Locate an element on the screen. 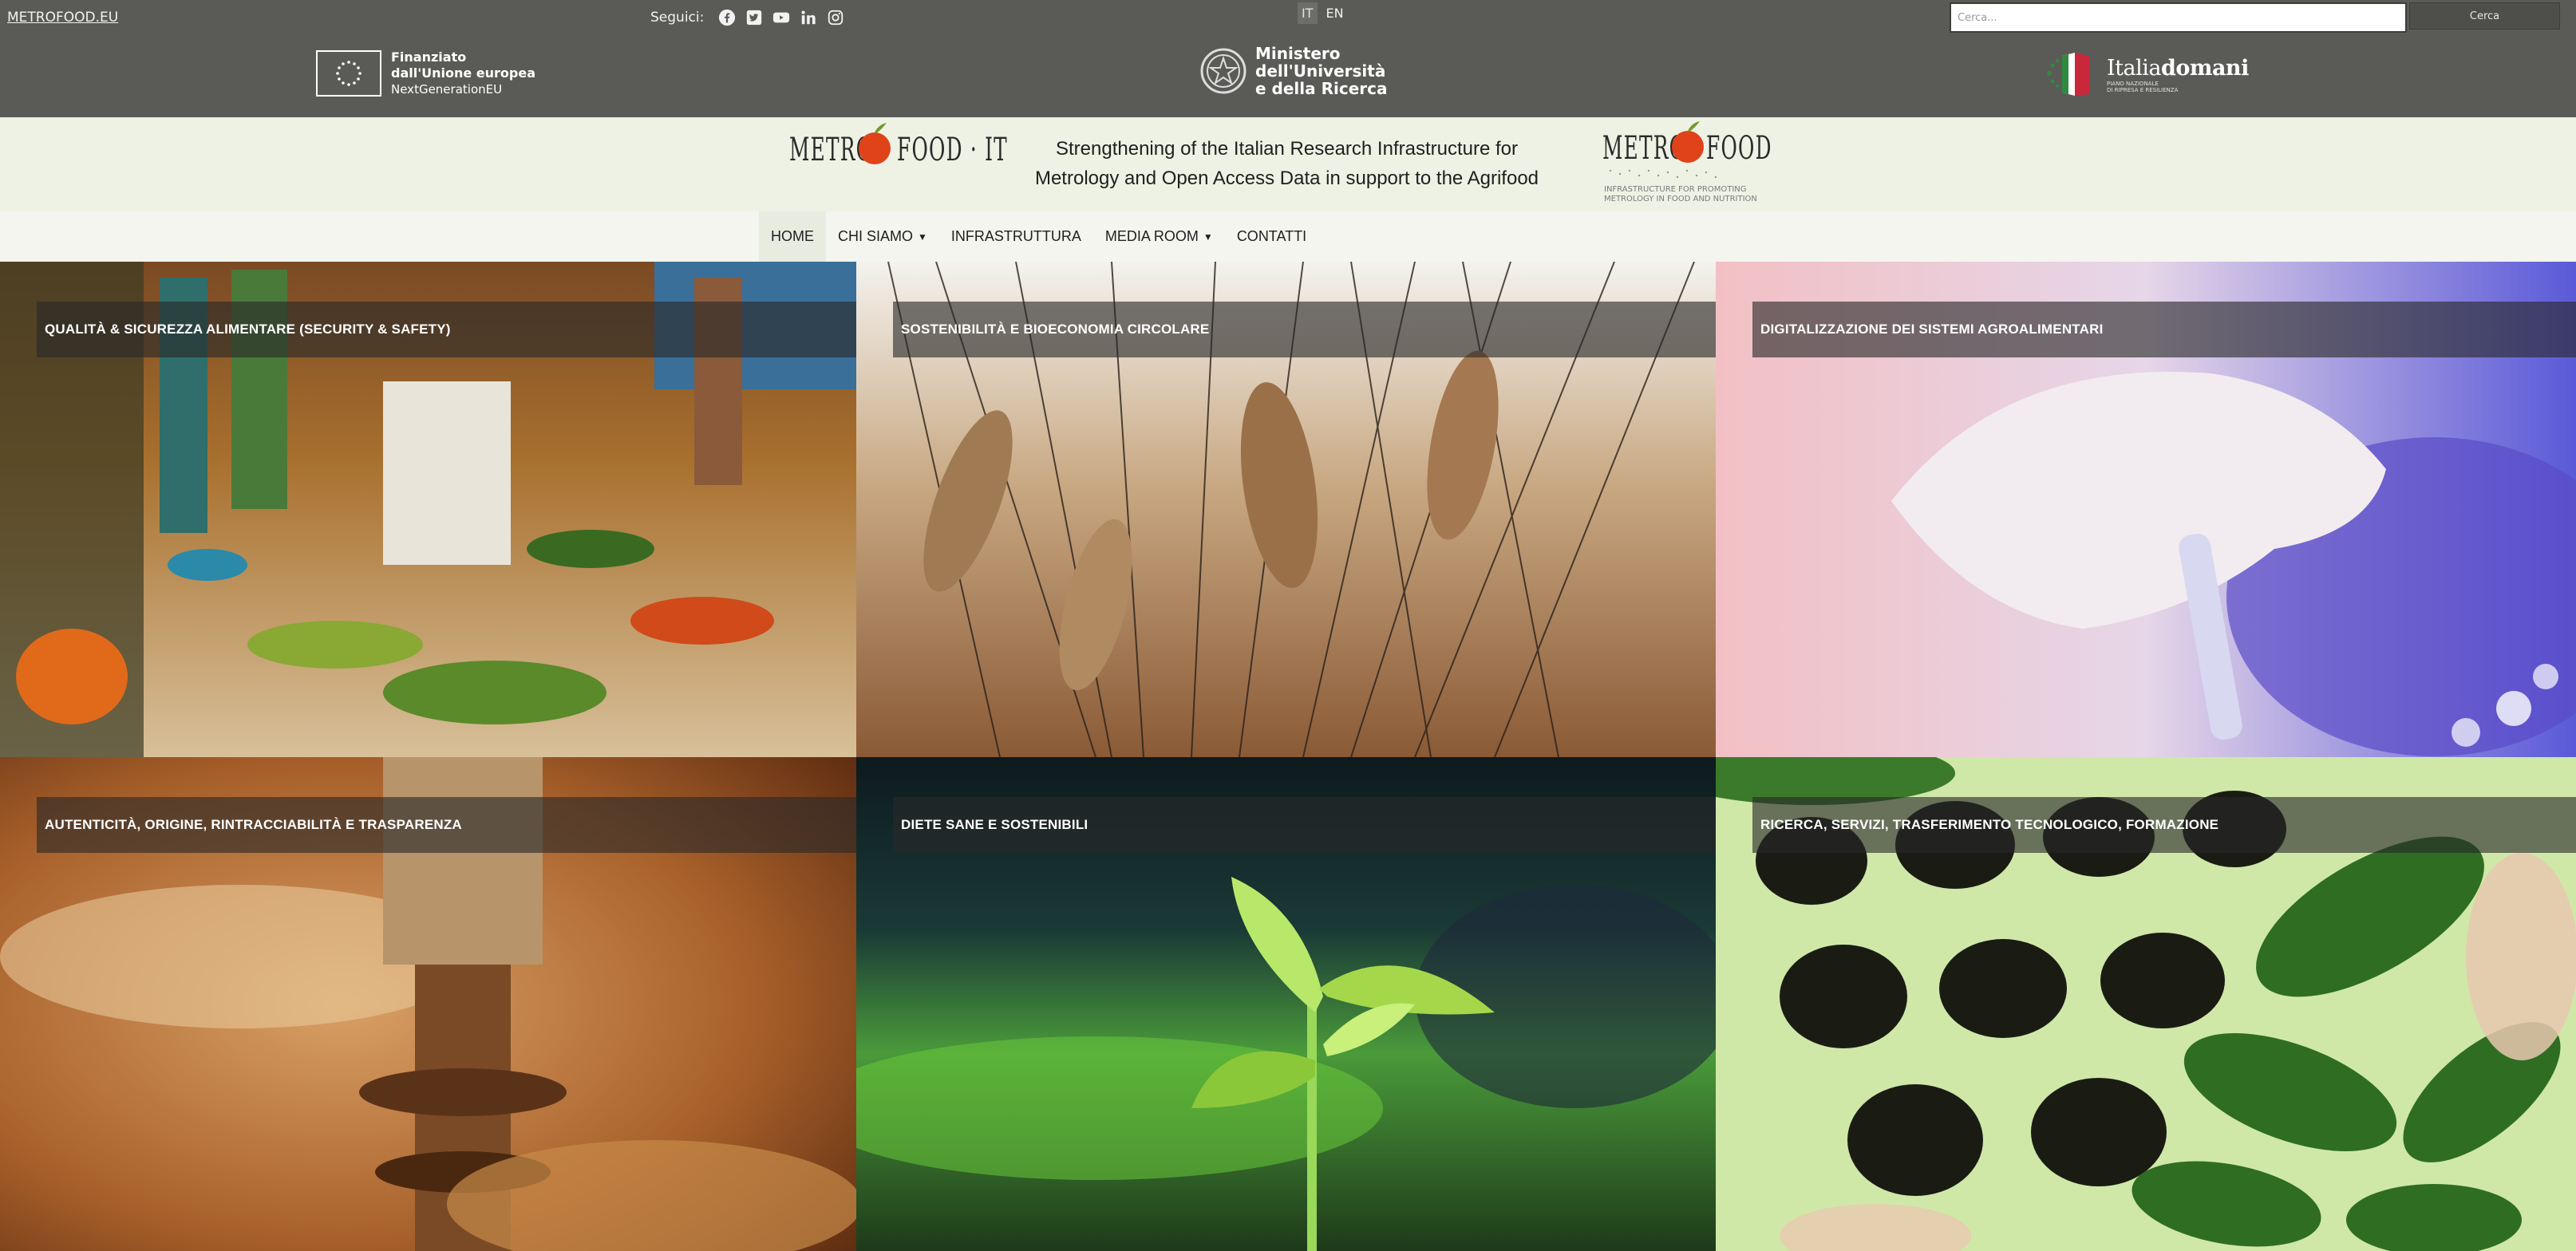  youtube-icon is located at coordinates (781, 17).